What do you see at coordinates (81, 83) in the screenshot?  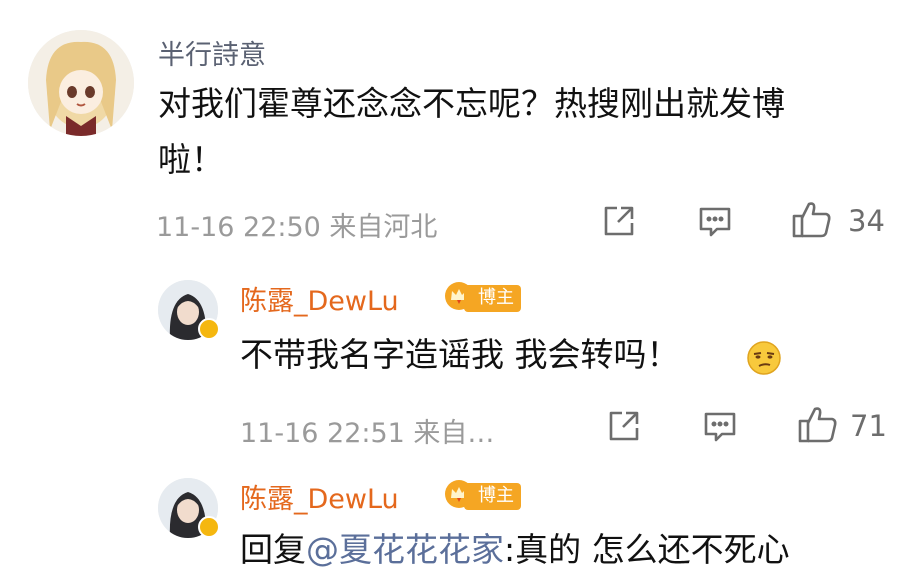 I see `avatar` at bounding box center [81, 83].